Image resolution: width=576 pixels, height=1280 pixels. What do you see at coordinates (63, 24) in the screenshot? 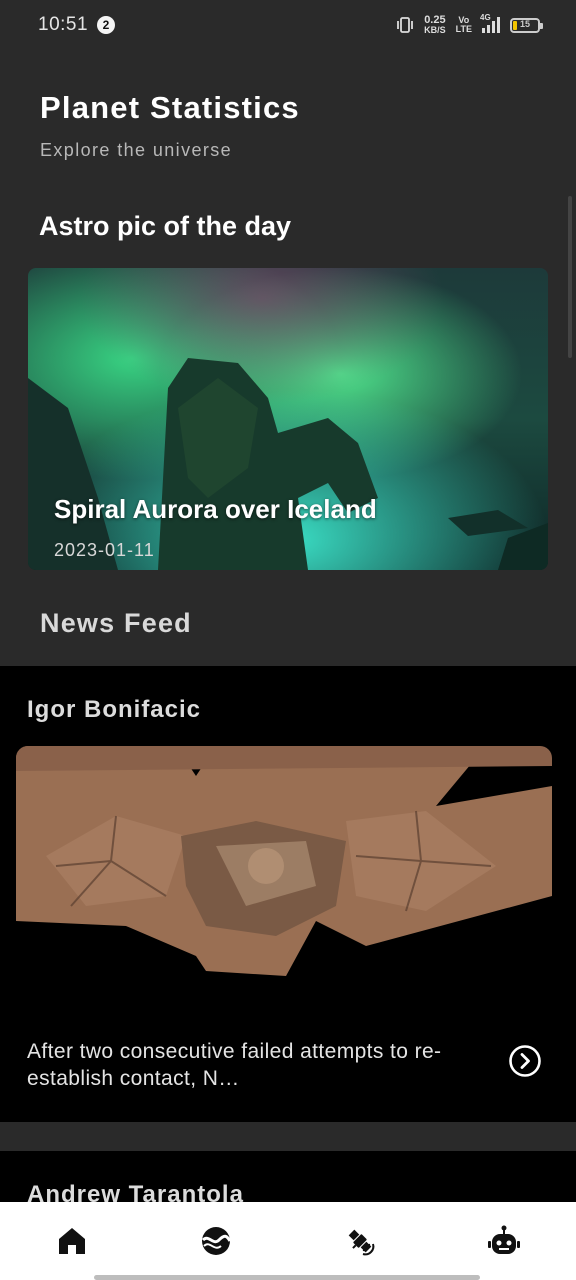
I see `status-time: 10:51` at bounding box center [63, 24].